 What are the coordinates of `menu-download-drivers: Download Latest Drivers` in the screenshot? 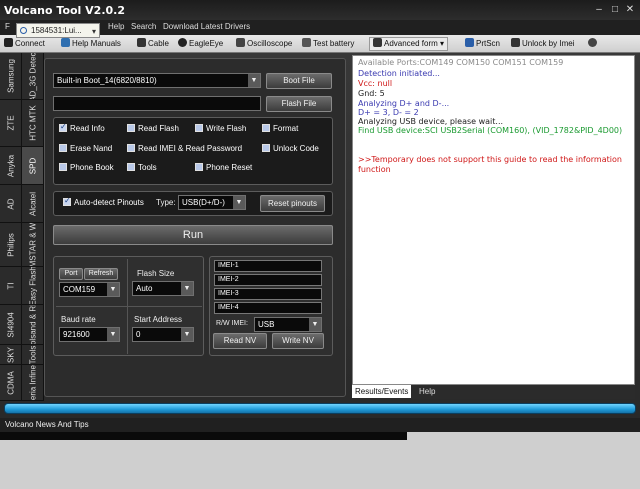 It's located at (206, 26).